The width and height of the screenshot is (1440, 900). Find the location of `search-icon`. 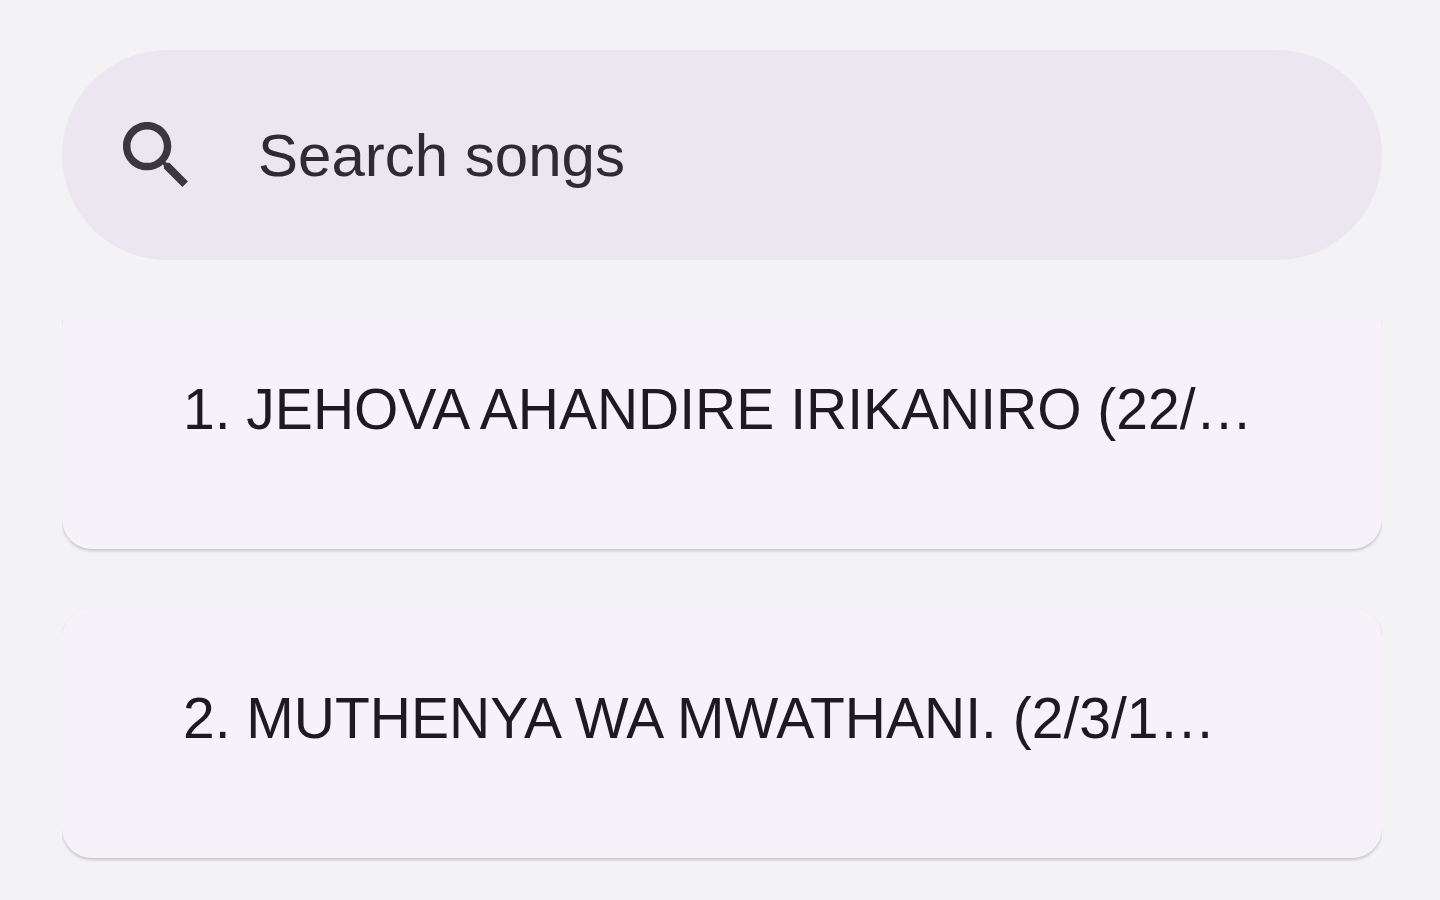

search-icon is located at coordinates (155, 154).